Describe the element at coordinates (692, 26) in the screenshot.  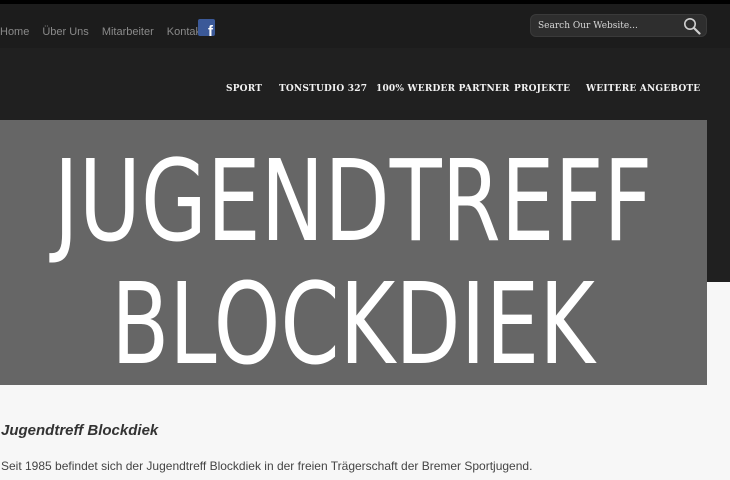
I see `search-icon` at that location.